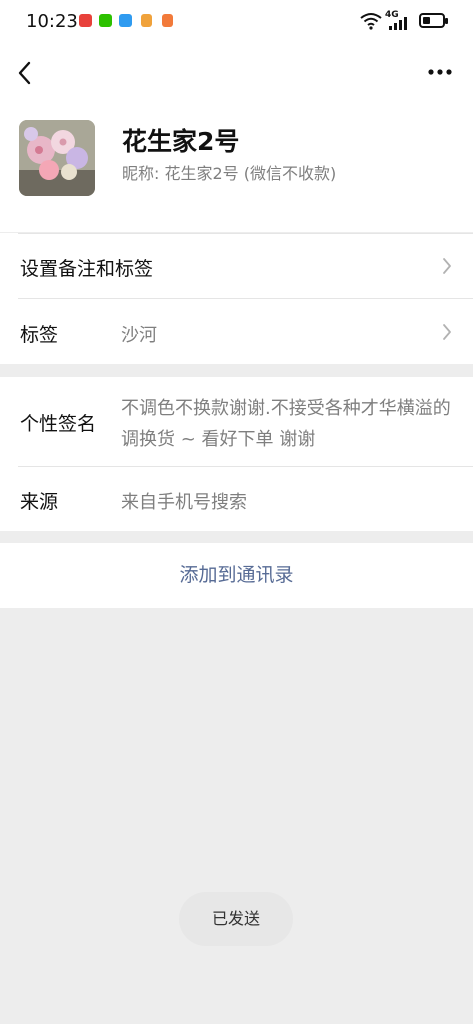 The width and height of the screenshot is (473, 1024). Describe the element at coordinates (181, 141) in the screenshot. I see `contact-name: 花生家2号` at that location.